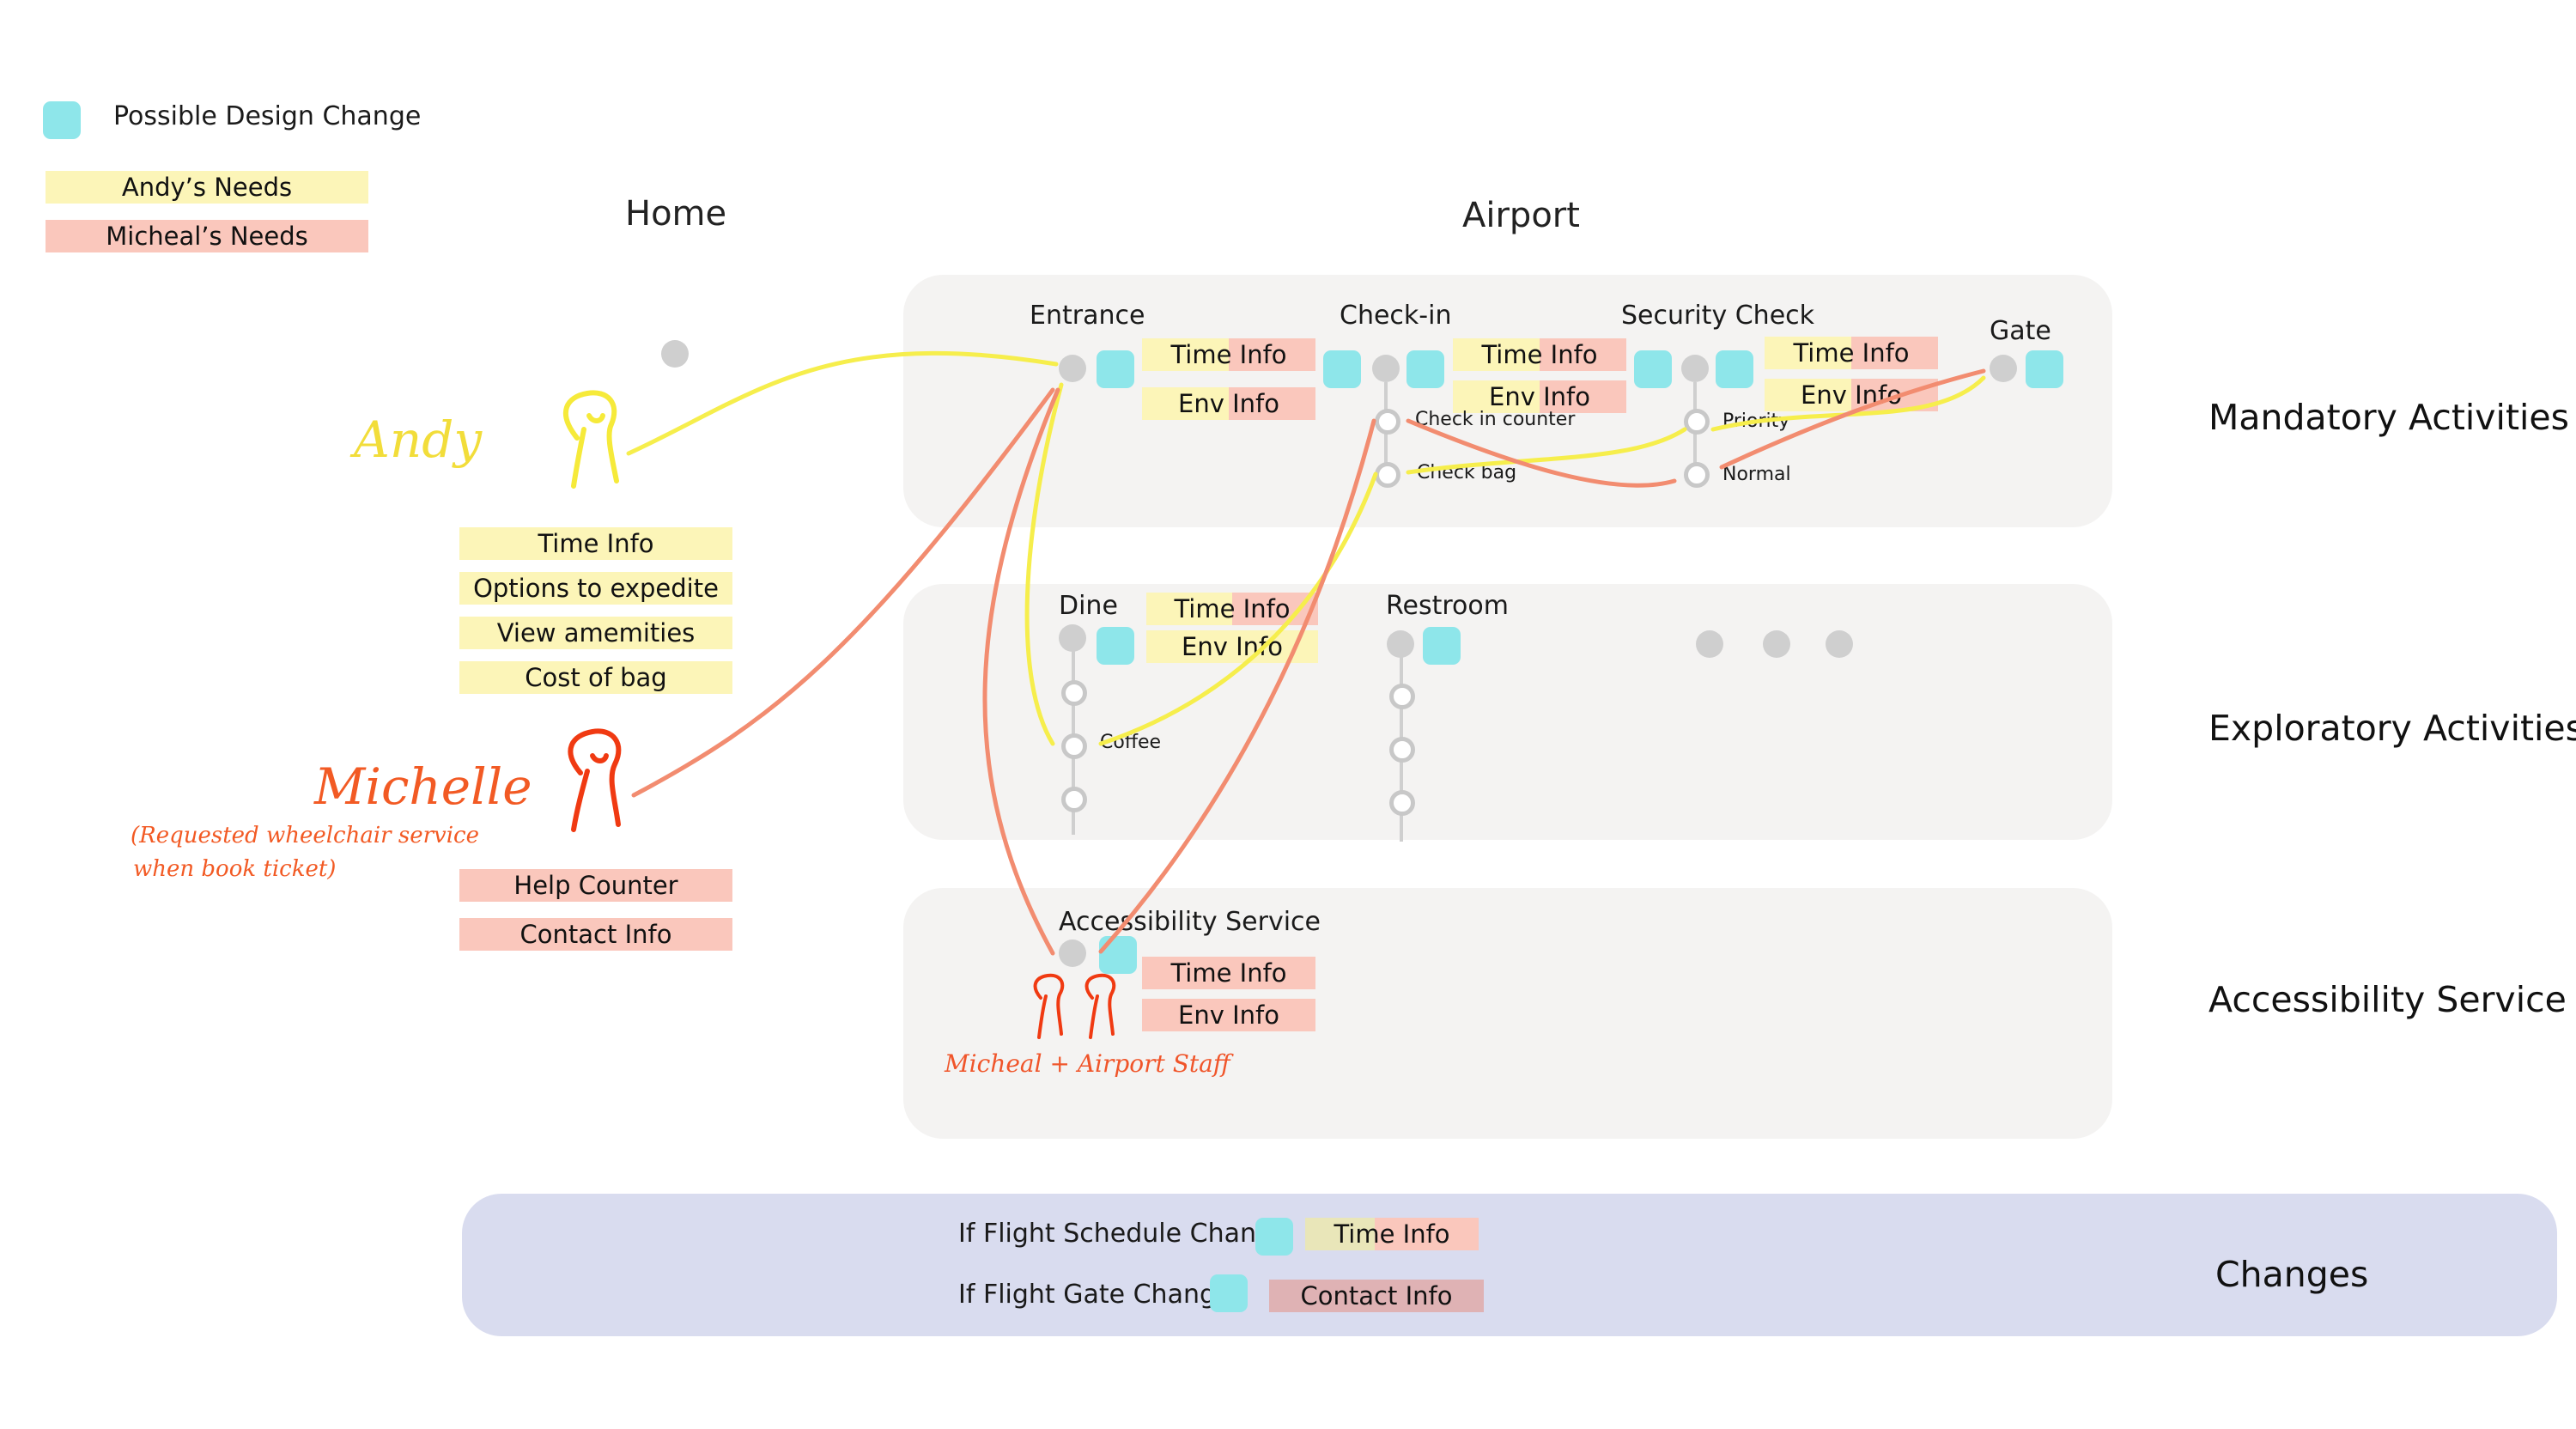 This screenshot has width=2576, height=1429. What do you see at coordinates (595, 780) in the screenshot?
I see `michelle-figure` at bounding box center [595, 780].